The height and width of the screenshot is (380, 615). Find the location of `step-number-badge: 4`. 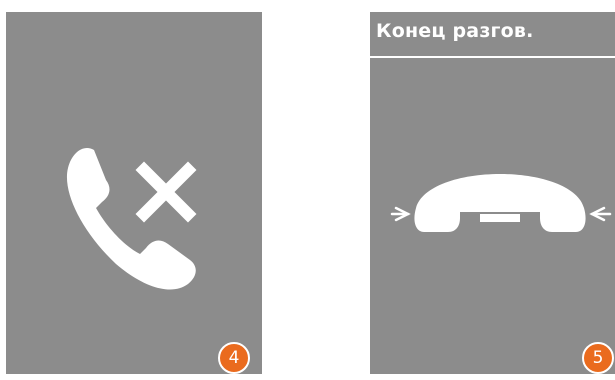

step-number-badge: 4 is located at coordinates (234, 358).